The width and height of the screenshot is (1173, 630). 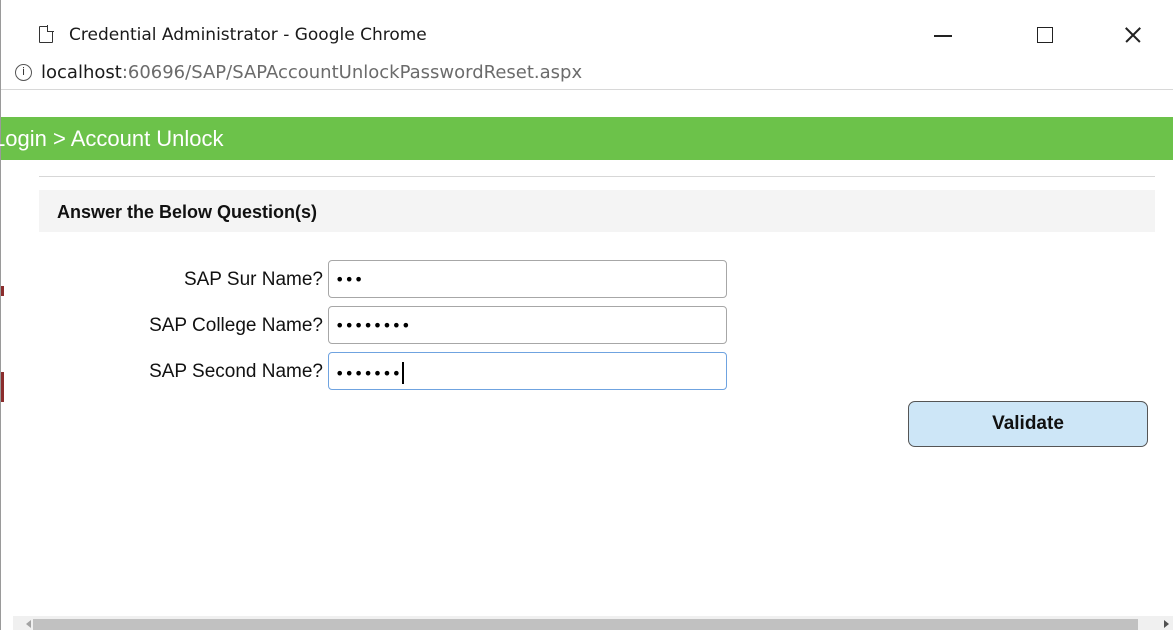 I want to click on section-header: Answer the Below Question(s), so click(x=597, y=211).